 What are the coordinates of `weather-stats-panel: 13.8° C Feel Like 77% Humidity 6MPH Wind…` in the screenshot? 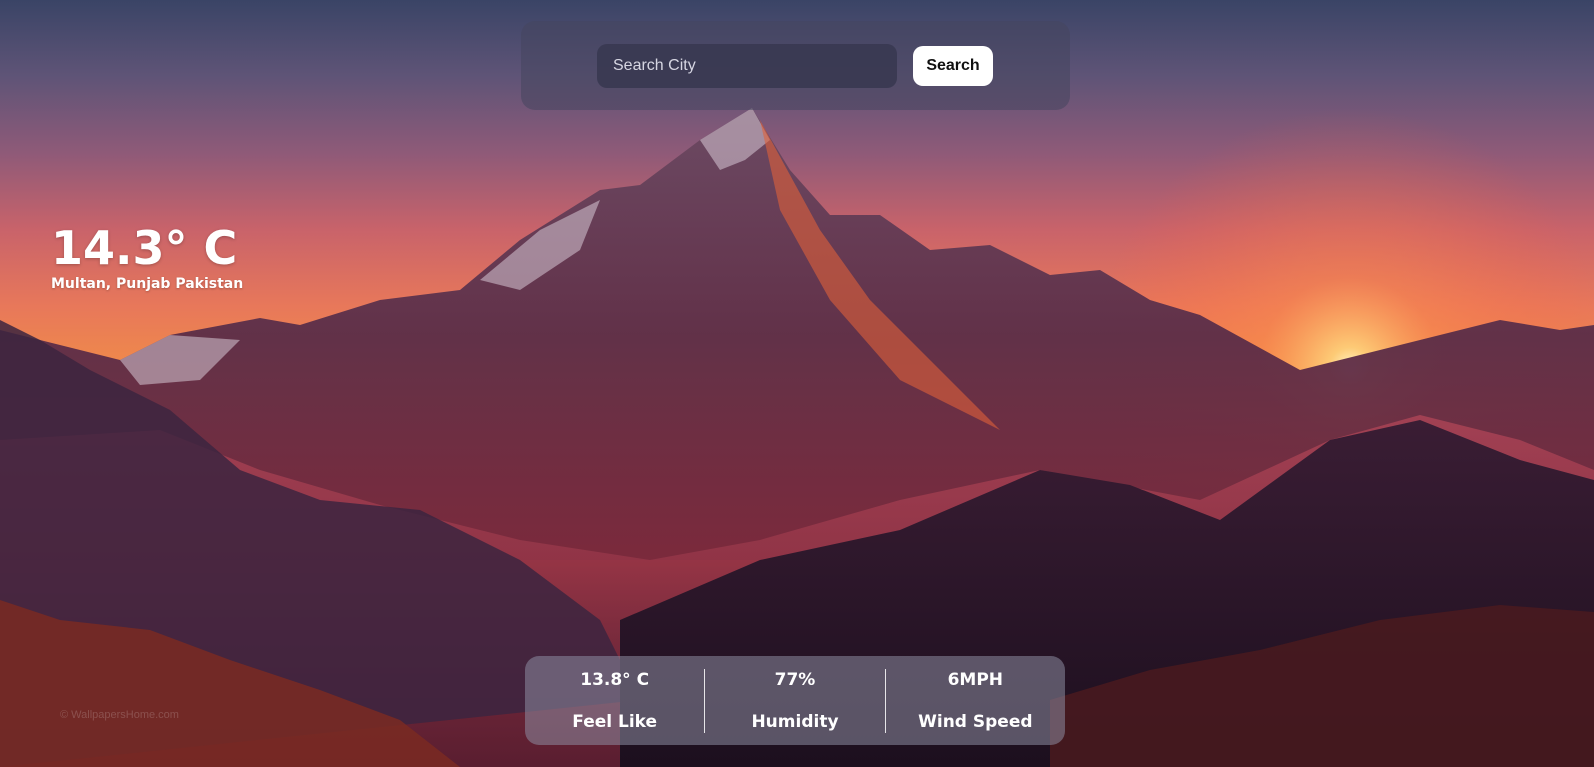 It's located at (795, 700).